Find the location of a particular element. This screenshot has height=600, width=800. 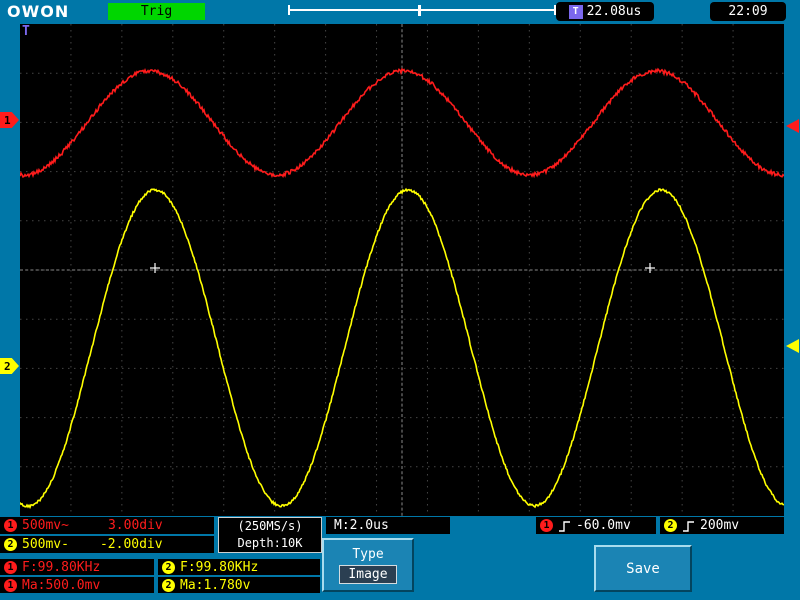

hpos-left-tick is located at coordinates (289, 10).